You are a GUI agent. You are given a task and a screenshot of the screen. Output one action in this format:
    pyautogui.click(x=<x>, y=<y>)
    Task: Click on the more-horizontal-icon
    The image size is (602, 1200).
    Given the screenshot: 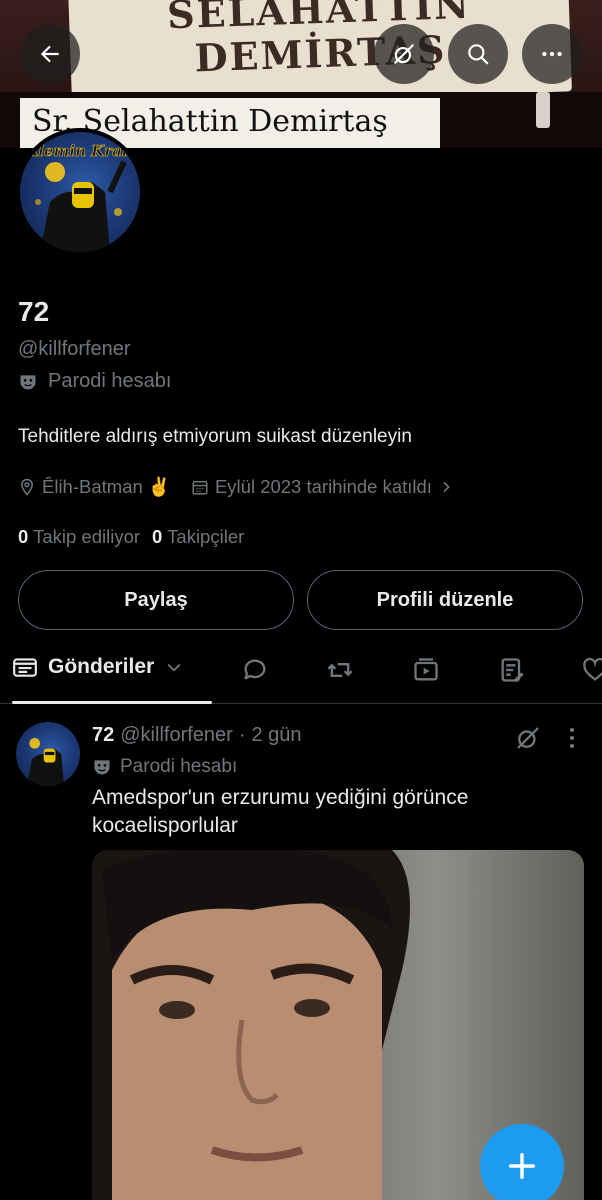 What is the action you would take?
    pyautogui.click(x=552, y=54)
    